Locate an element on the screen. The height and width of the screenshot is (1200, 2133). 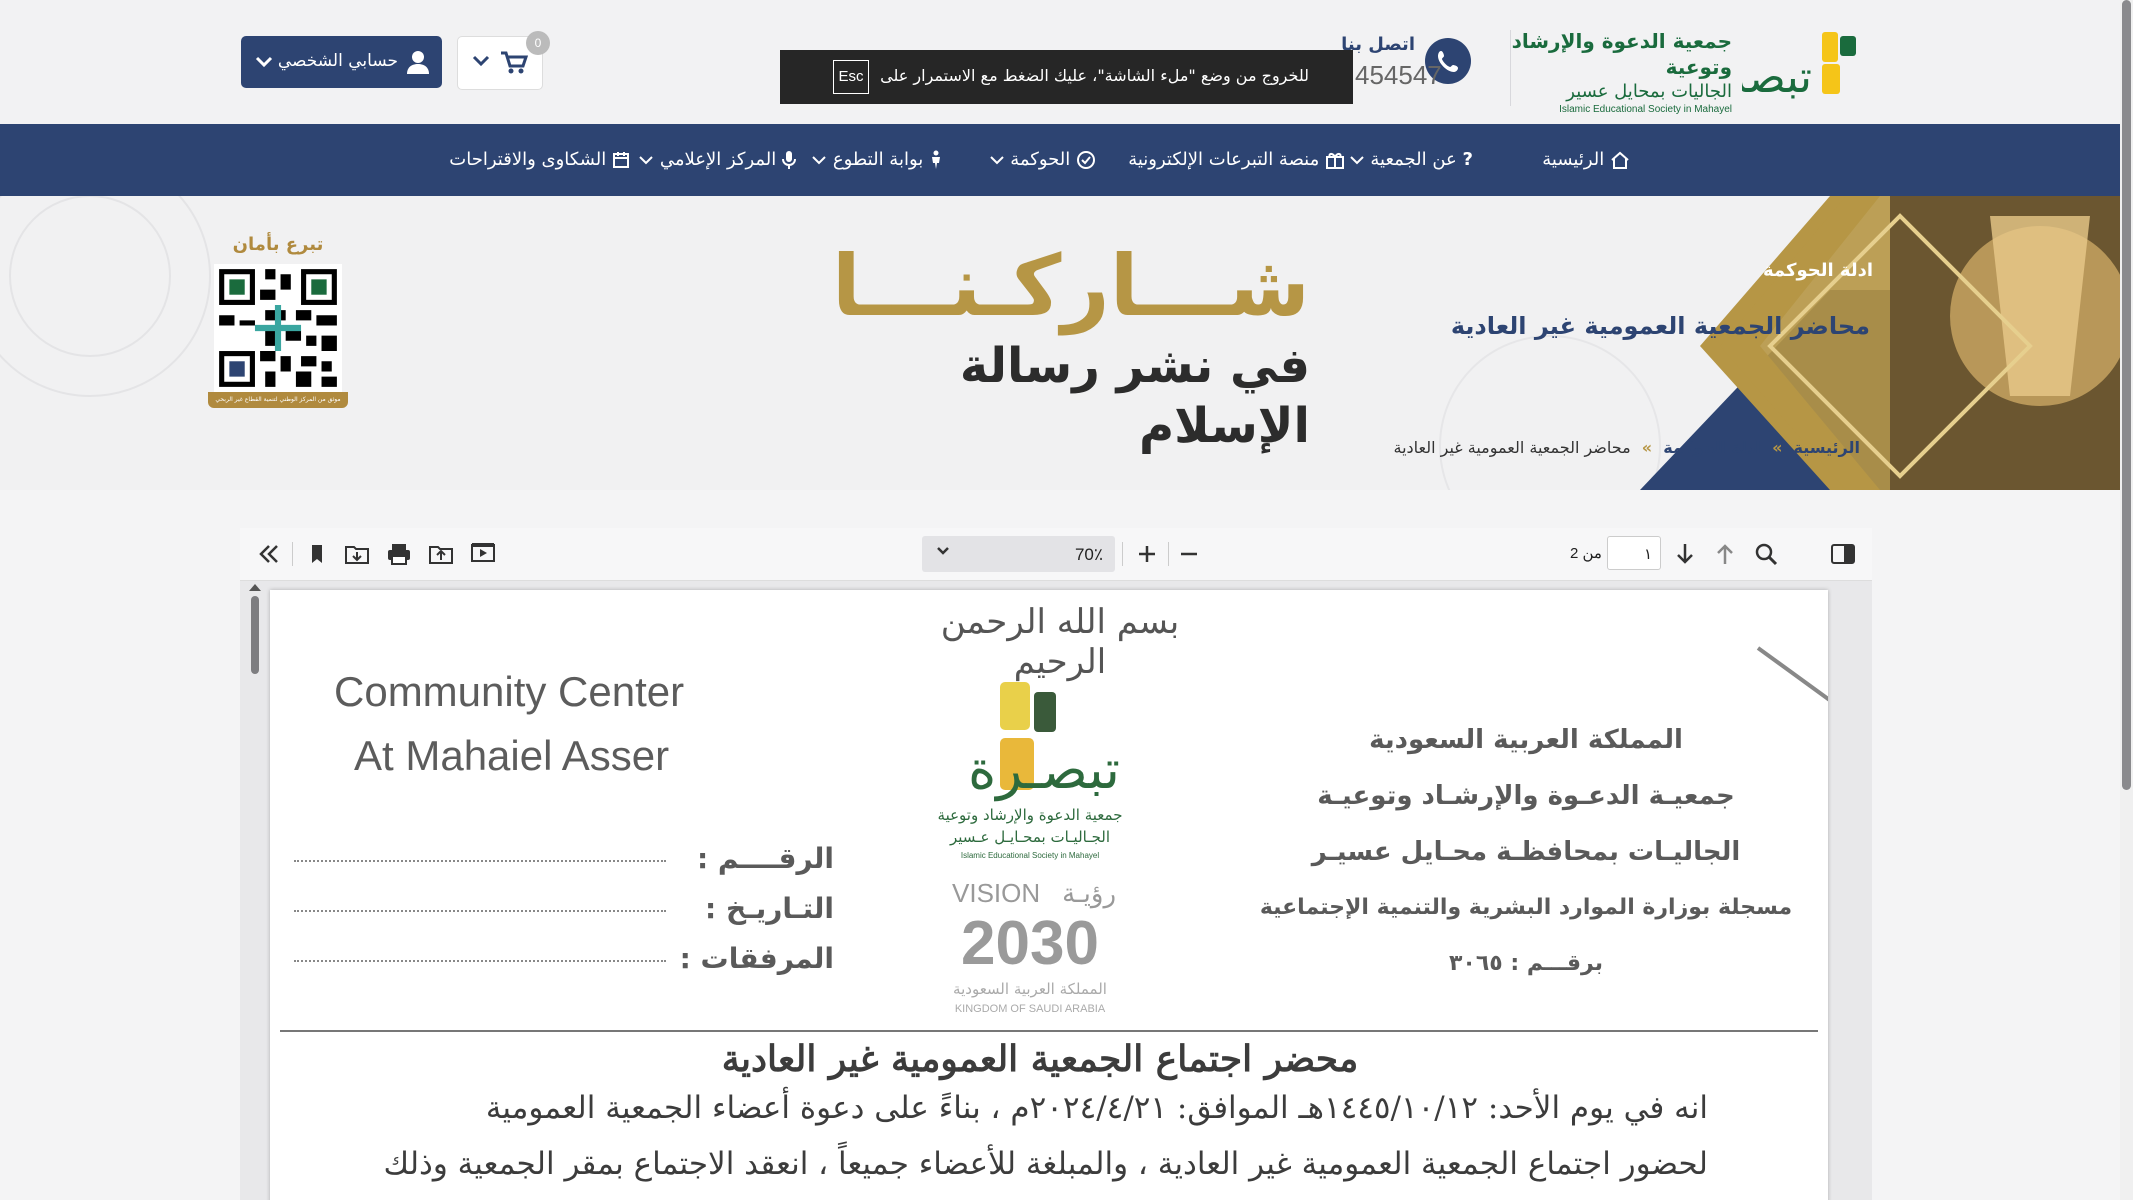
viewer-scrollbar is located at coordinates (255, 635).